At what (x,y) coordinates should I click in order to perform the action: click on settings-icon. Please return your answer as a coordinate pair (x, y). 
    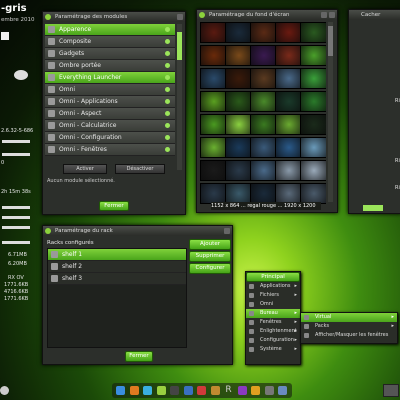
    Looking at the image, I should click on (269, 390).